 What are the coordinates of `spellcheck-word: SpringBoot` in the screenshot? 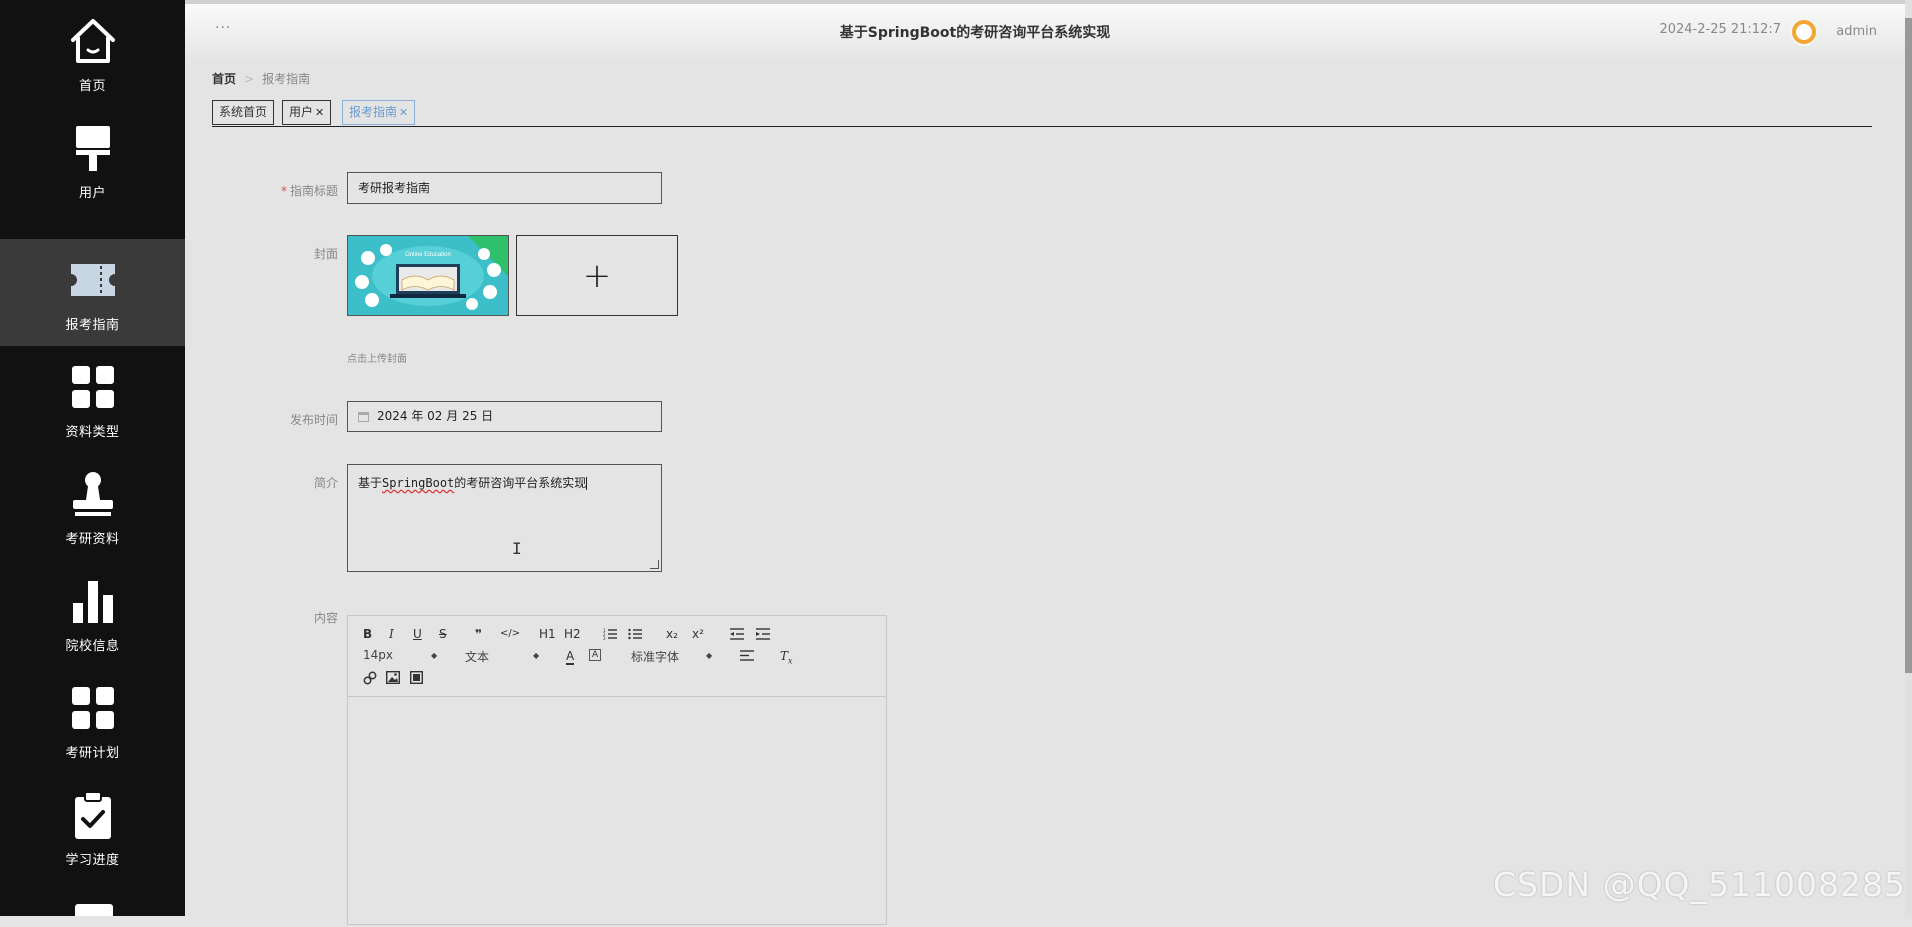 It's located at (418, 483).